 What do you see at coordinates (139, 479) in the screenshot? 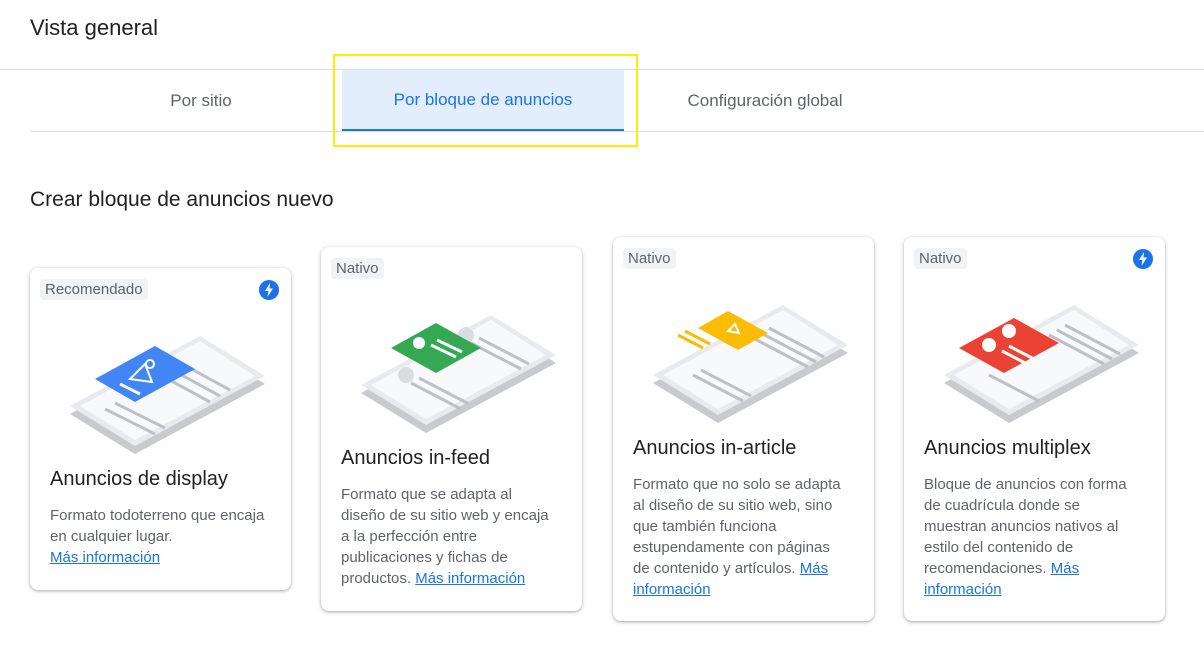
I see `card-title: Anuncios de display` at bounding box center [139, 479].